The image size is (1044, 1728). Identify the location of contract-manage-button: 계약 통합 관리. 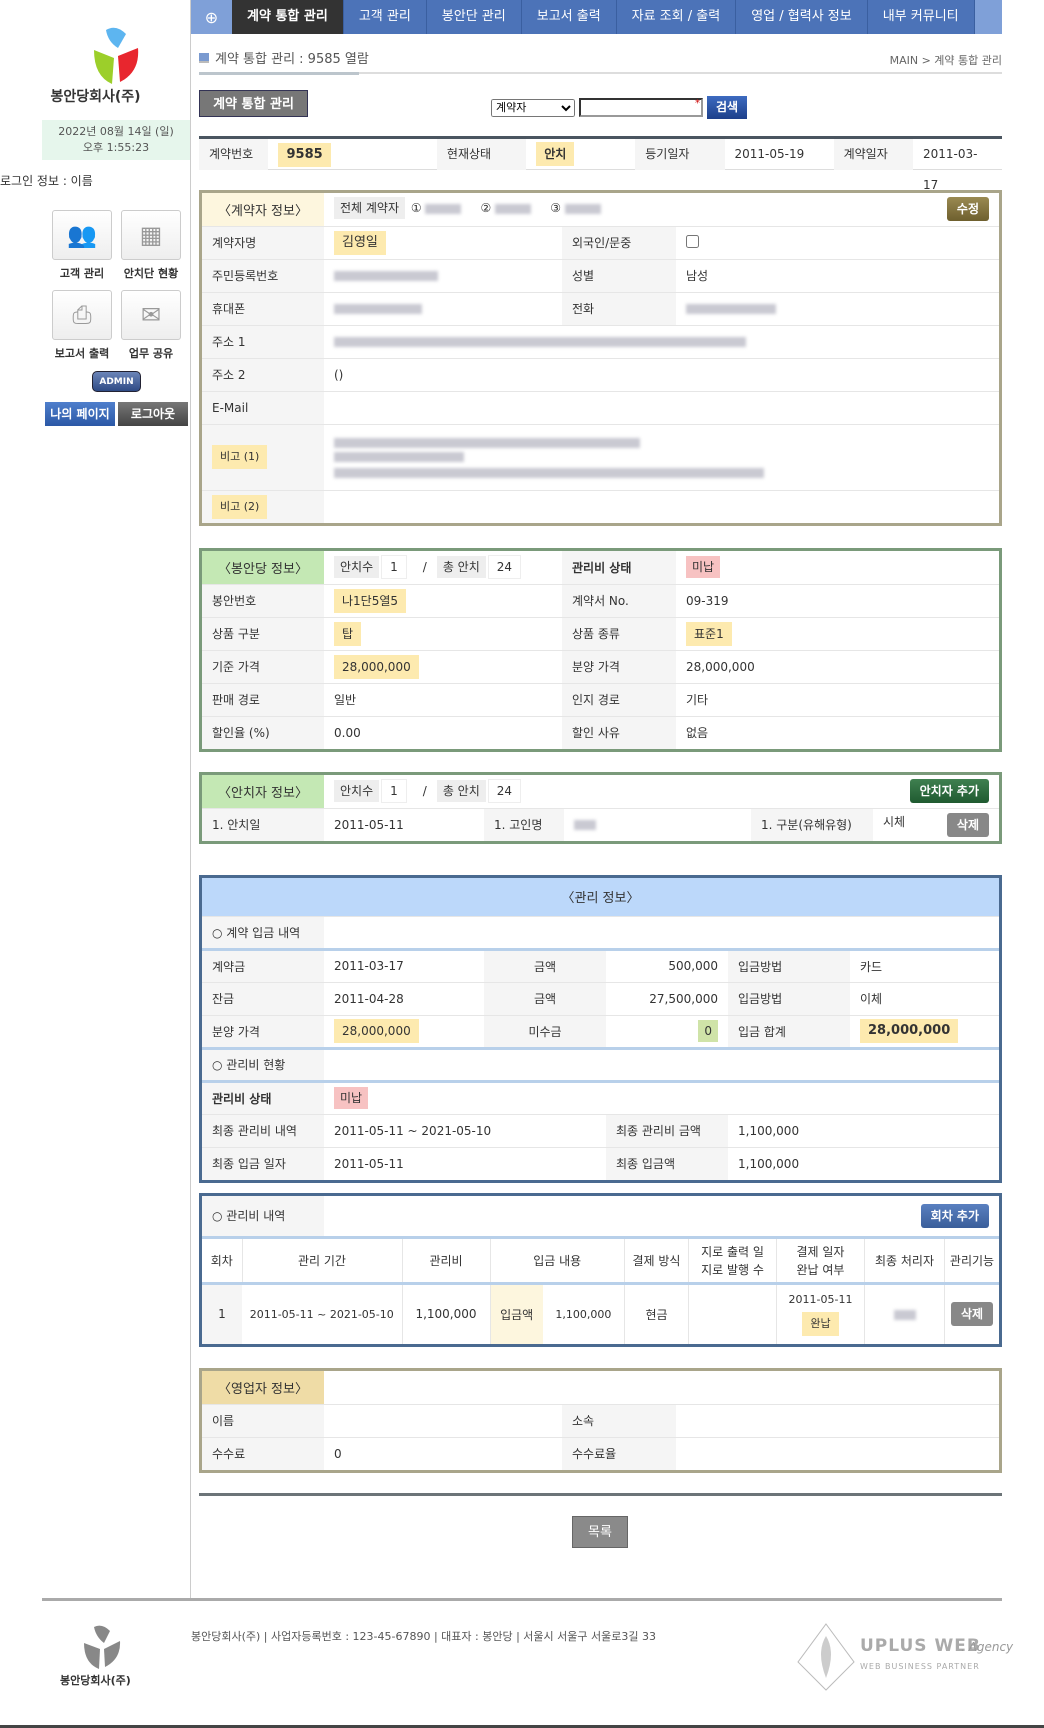
(253, 103).